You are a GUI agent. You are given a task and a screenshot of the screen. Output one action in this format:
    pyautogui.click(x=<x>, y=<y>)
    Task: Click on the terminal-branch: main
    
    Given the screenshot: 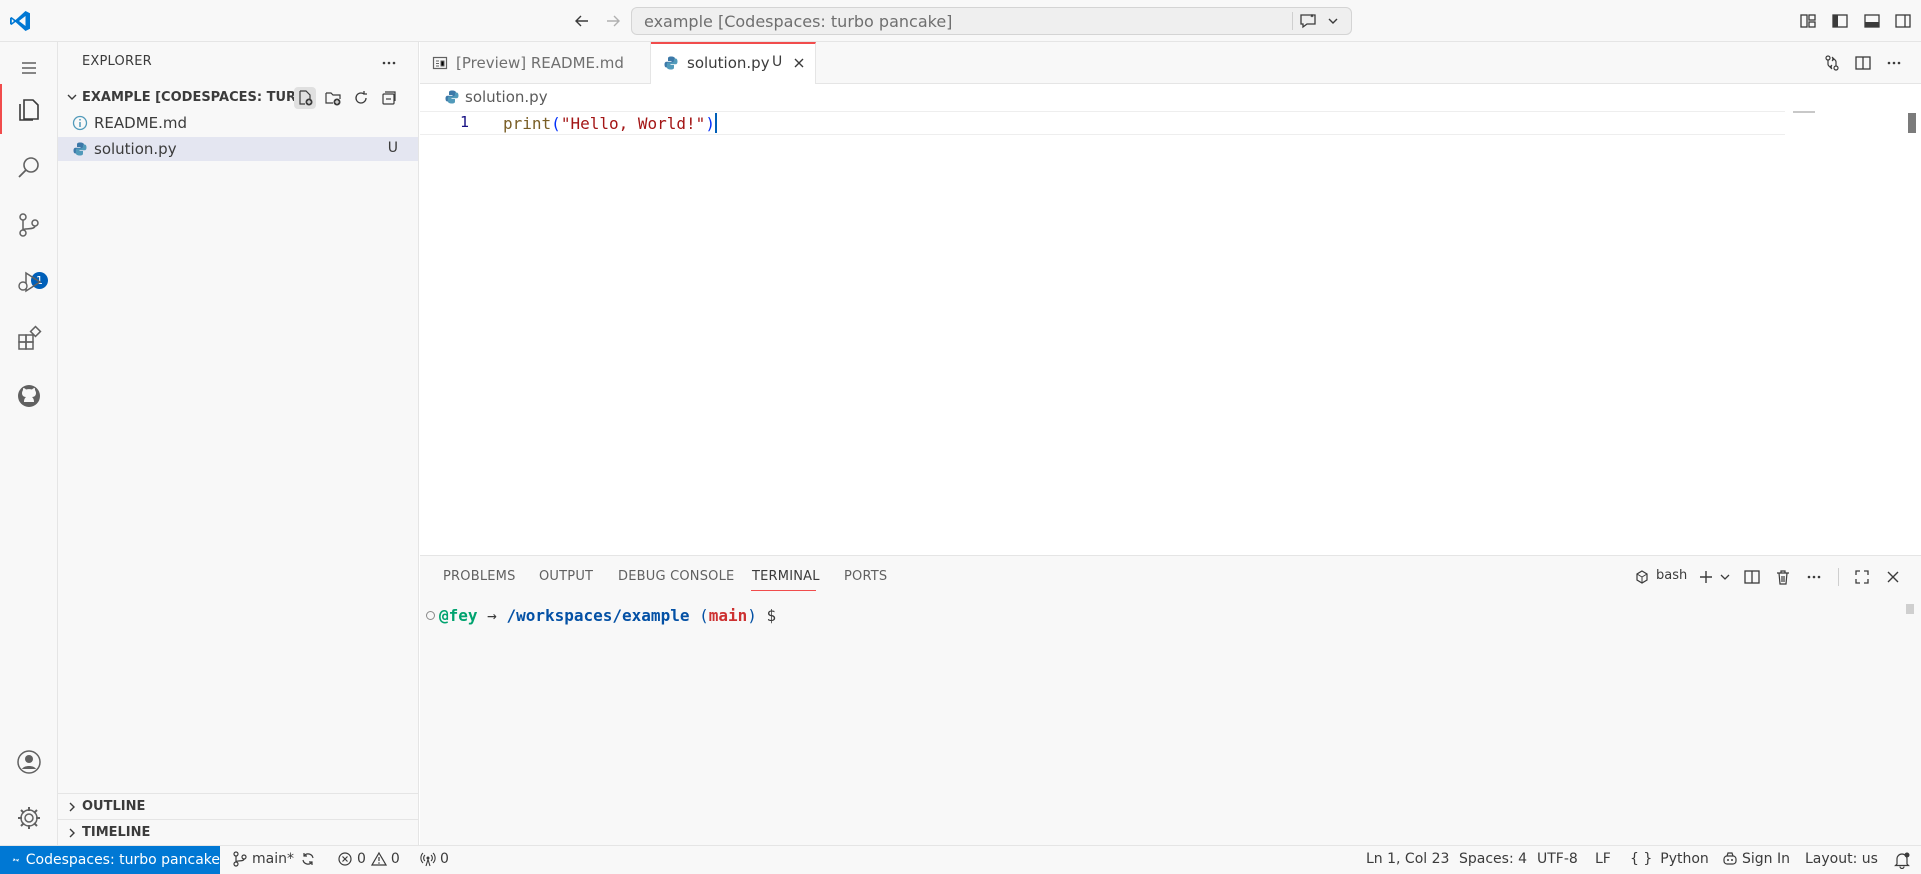 What is the action you would take?
    pyautogui.click(x=728, y=615)
    